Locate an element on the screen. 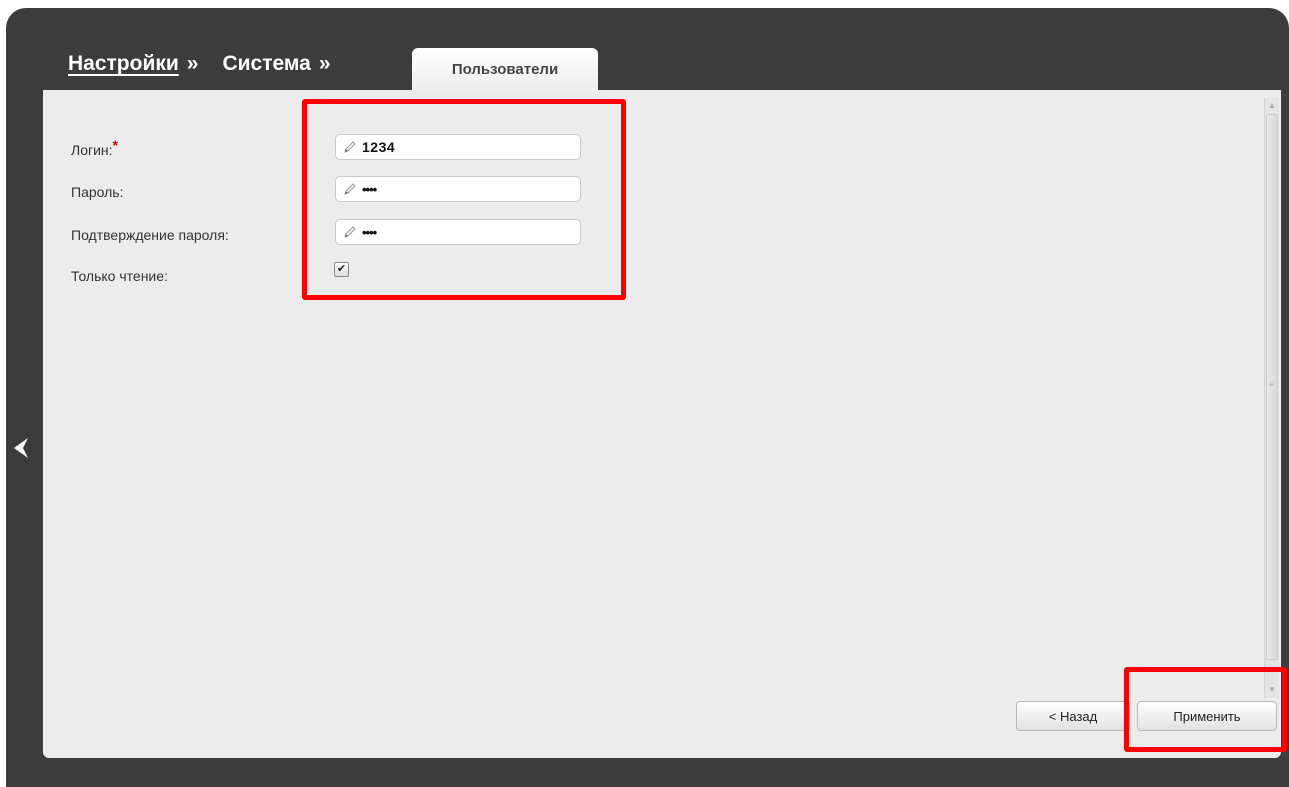 The width and height of the screenshot is (1289, 787). readonly-label: Только чтение: is located at coordinates (119, 276).